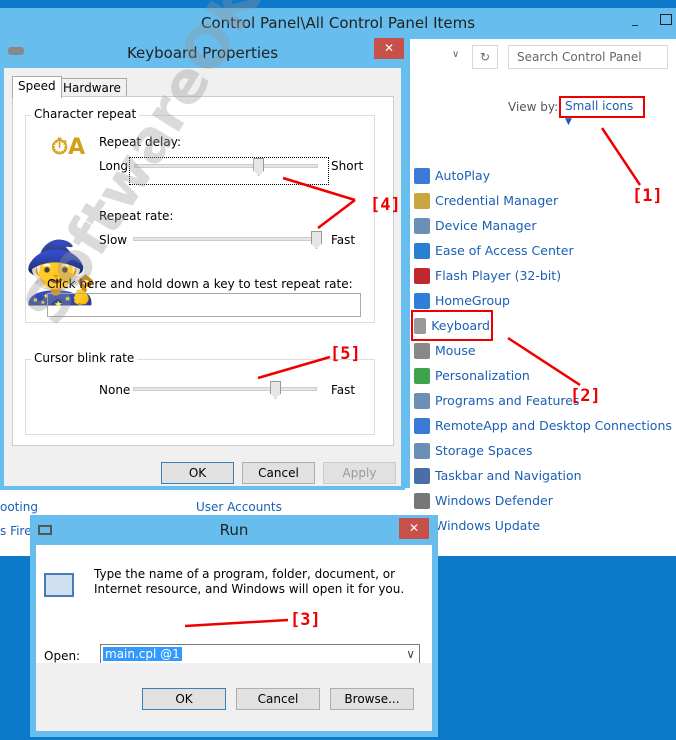 The height and width of the screenshot is (740, 676). Describe the element at coordinates (37, 87) in the screenshot. I see `tab-speed: Speed` at that location.